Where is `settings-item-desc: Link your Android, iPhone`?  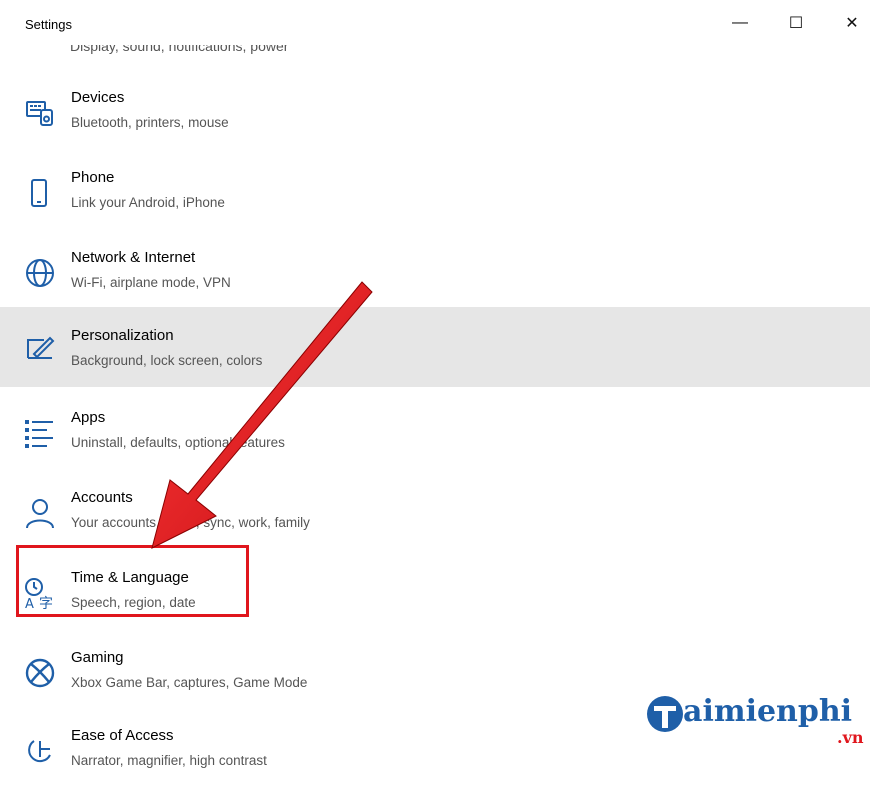 settings-item-desc: Link your Android, iPhone is located at coordinates (148, 202).